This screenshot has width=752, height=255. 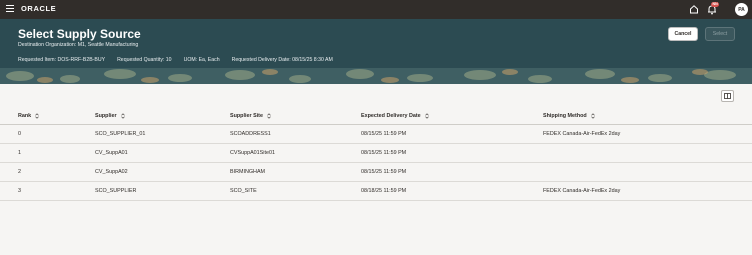 What do you see at coordinates (79, 34) in the screenshot?
I see `page-title: Select Supply Source` at bounding box center [79, 34].